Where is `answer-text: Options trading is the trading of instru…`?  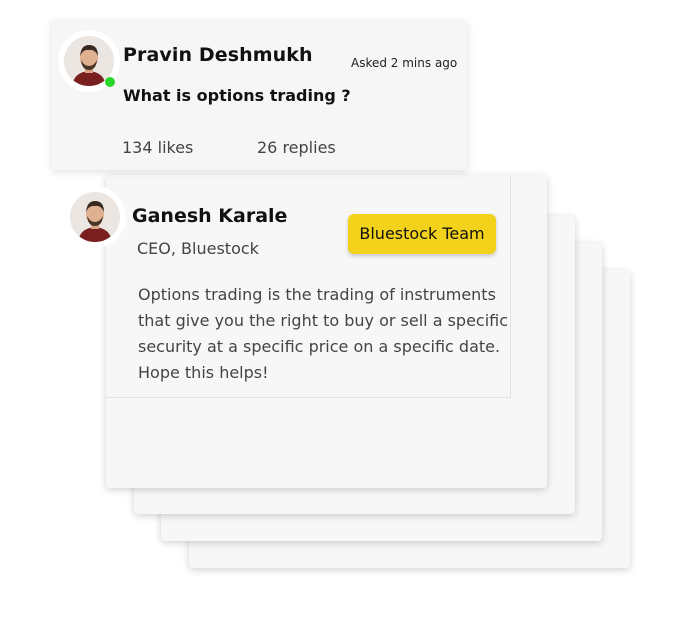
answer-text: Options trading is the trading of instru… is located at coordinates (323, 333).